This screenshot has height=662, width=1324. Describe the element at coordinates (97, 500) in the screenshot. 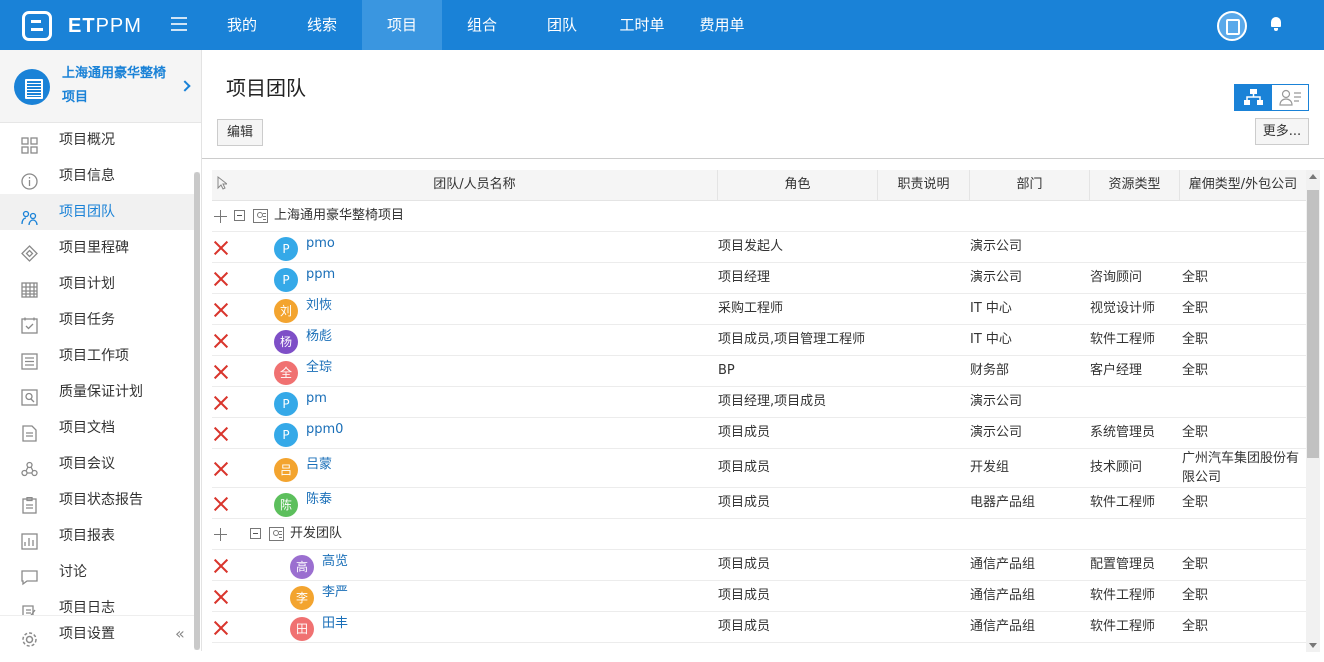

I see `sidebar-item-10: 项目状态报告` at that location.